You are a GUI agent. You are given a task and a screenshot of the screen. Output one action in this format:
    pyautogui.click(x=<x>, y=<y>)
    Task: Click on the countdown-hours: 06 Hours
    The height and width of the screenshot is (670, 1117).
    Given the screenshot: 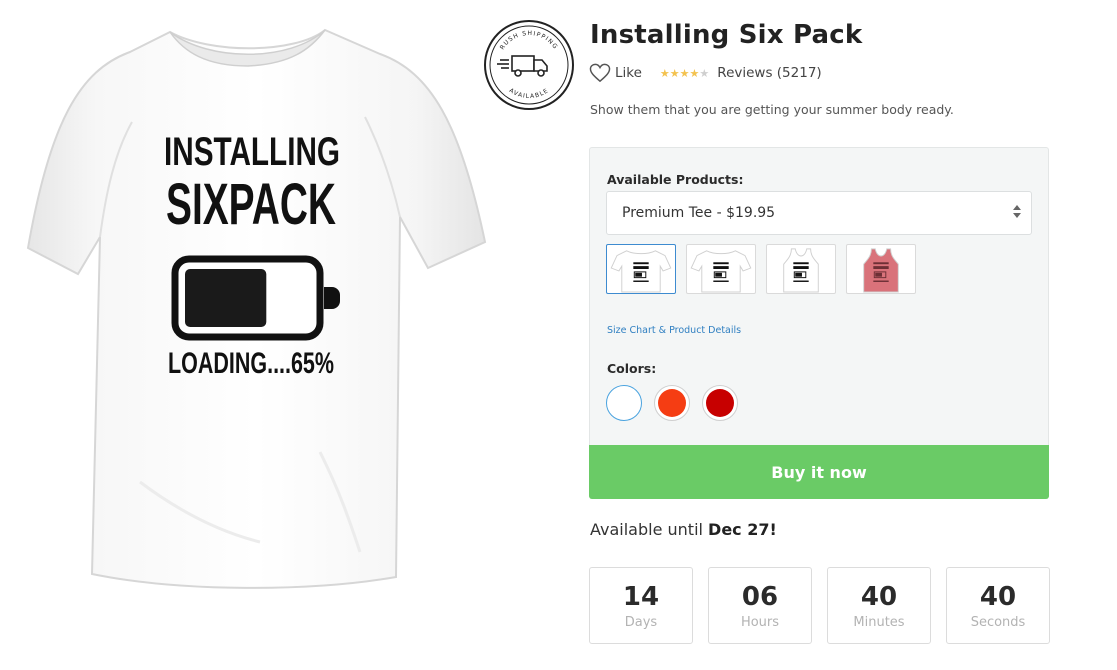 What is the action you would take?
    pyautogui.click(x=760, y=605)
    